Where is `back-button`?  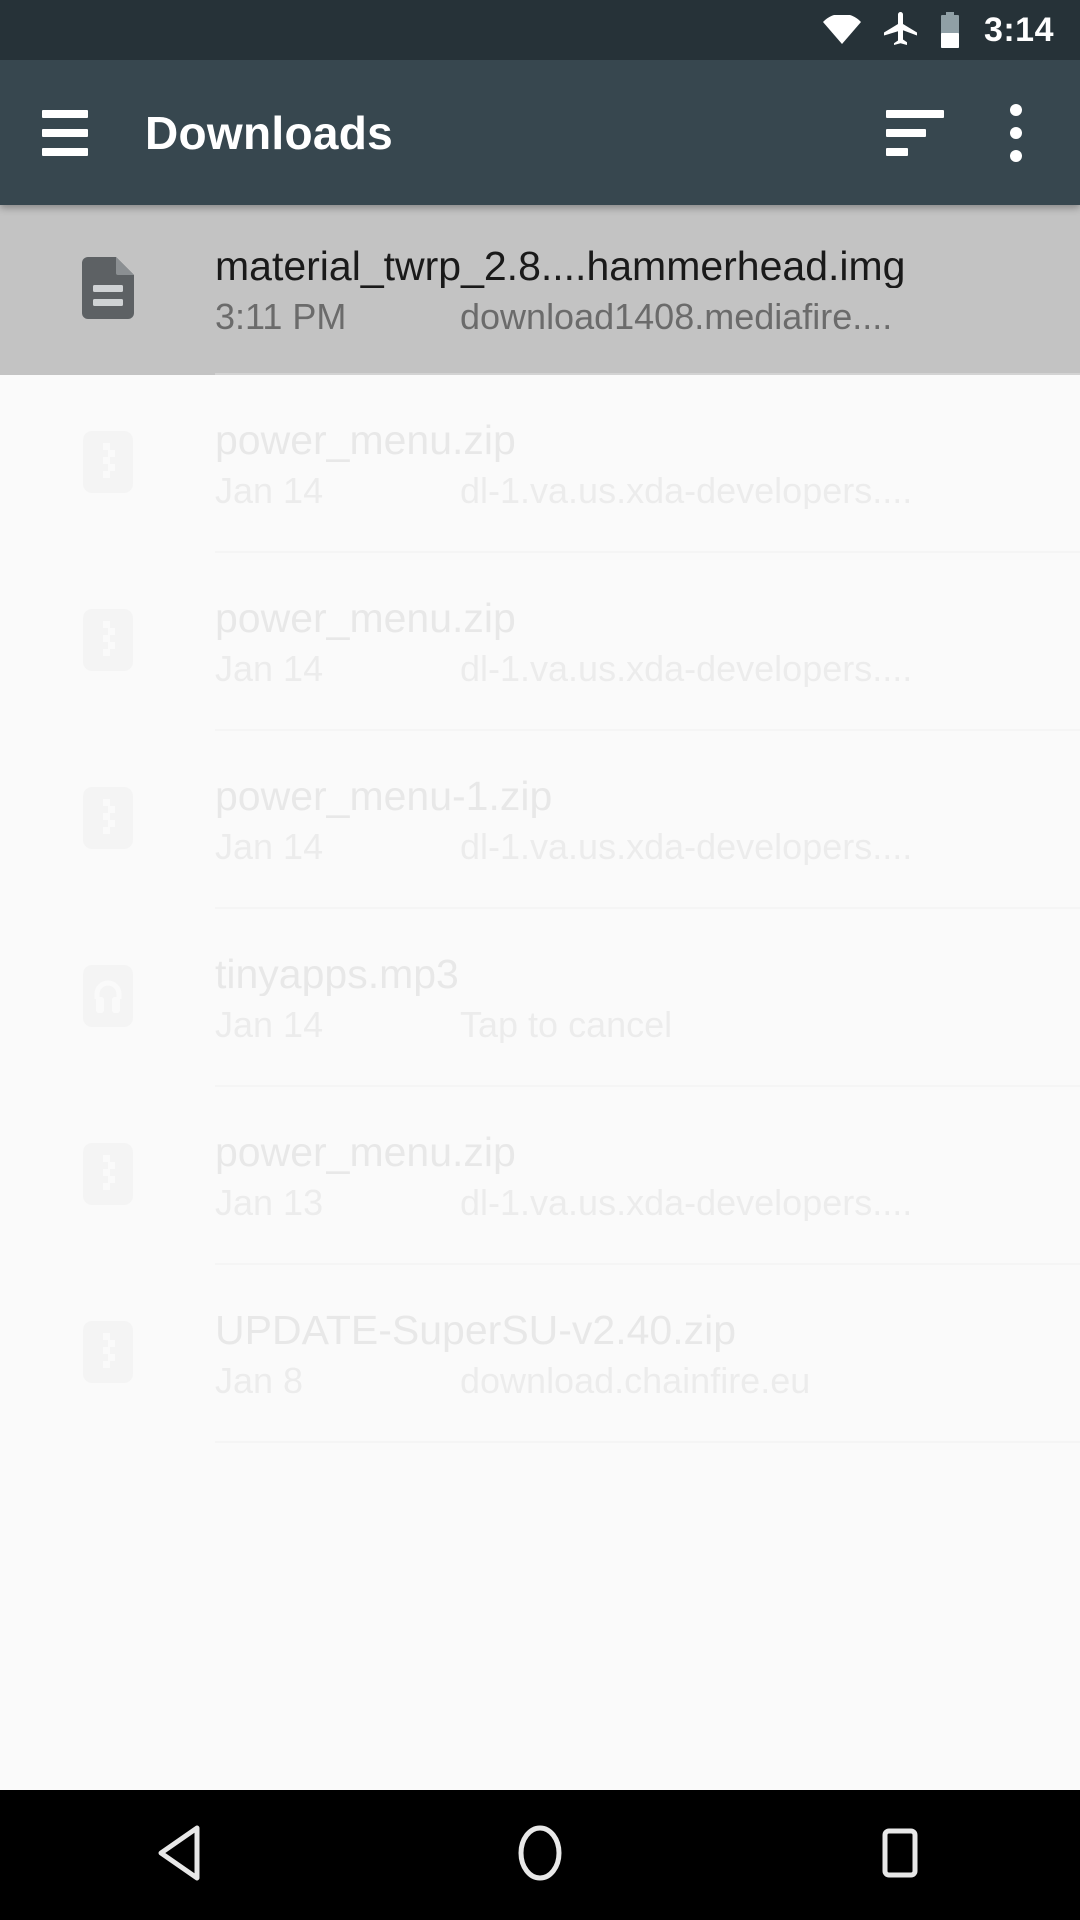
back-button is located at coordinates (180, 1855).